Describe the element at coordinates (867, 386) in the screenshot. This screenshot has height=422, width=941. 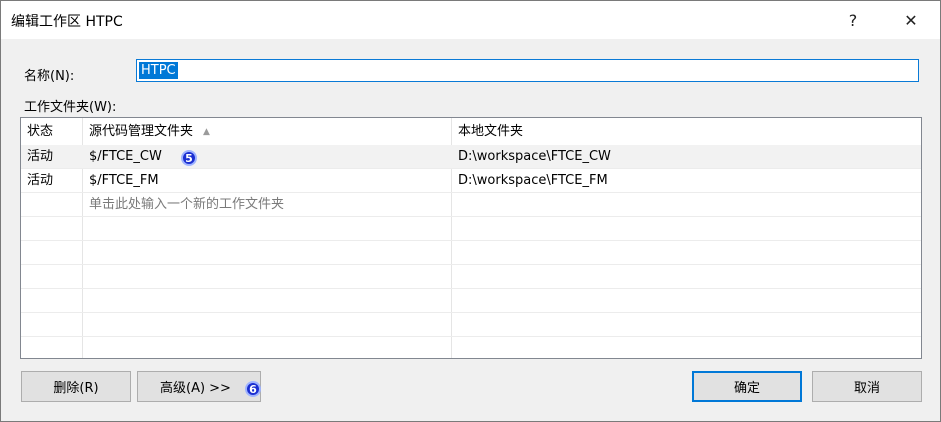
I see `cancel-button: 取消` at that location.